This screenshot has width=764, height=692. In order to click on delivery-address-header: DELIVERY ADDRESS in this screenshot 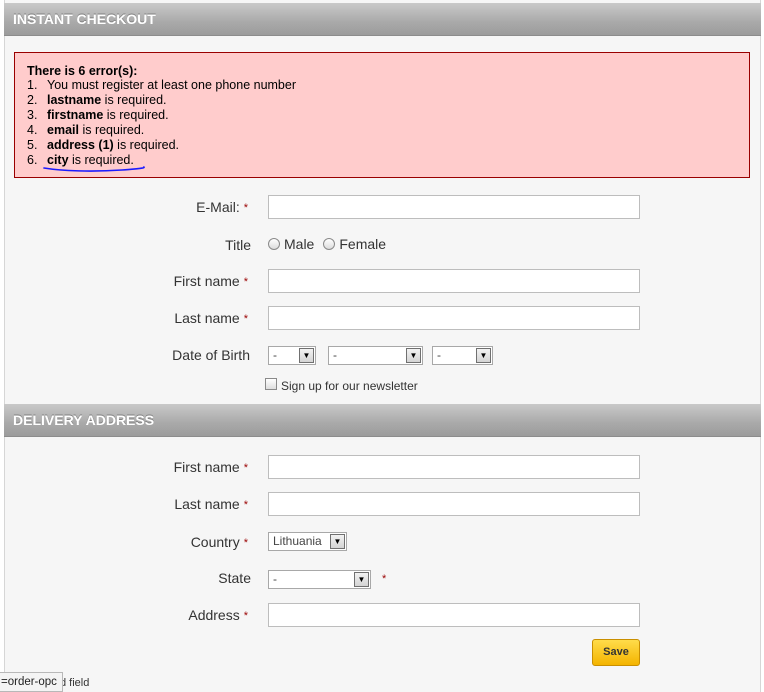, I will do `click(382, 420)`.